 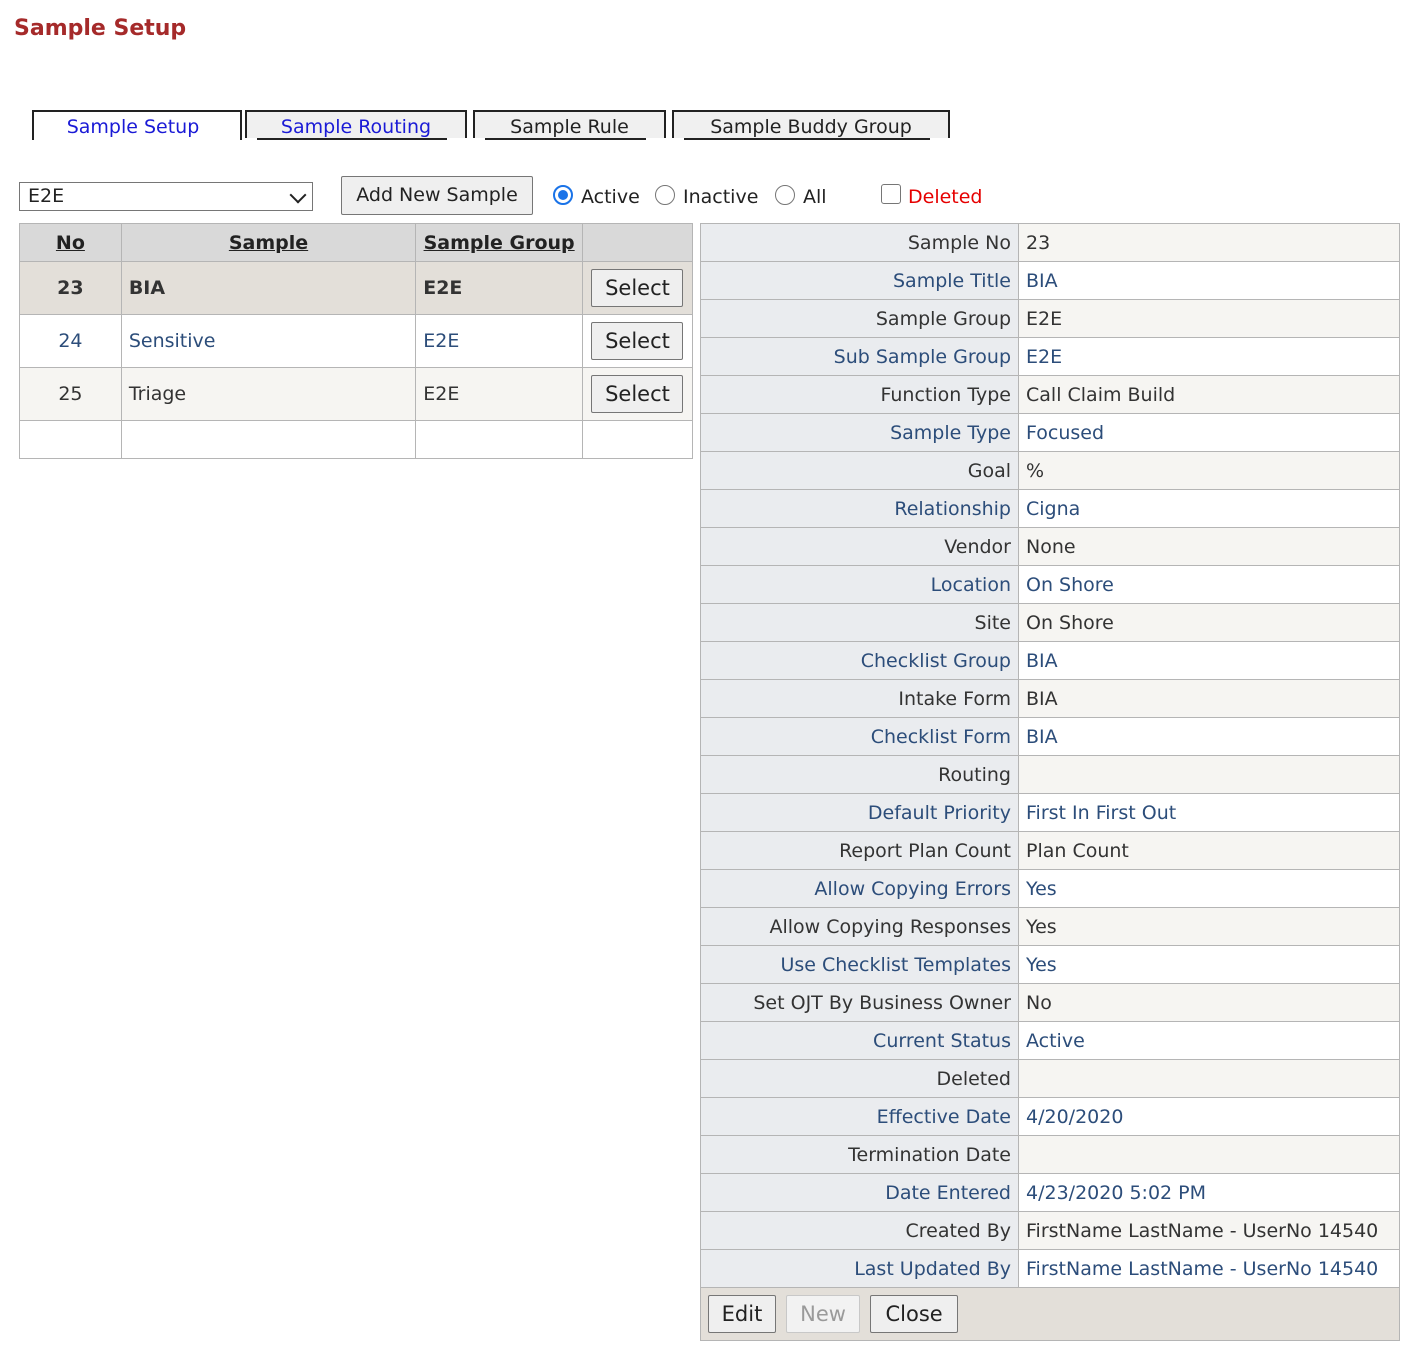 I want to click on tab-label: Sample Buddy Group, so click(x=811, y=127).